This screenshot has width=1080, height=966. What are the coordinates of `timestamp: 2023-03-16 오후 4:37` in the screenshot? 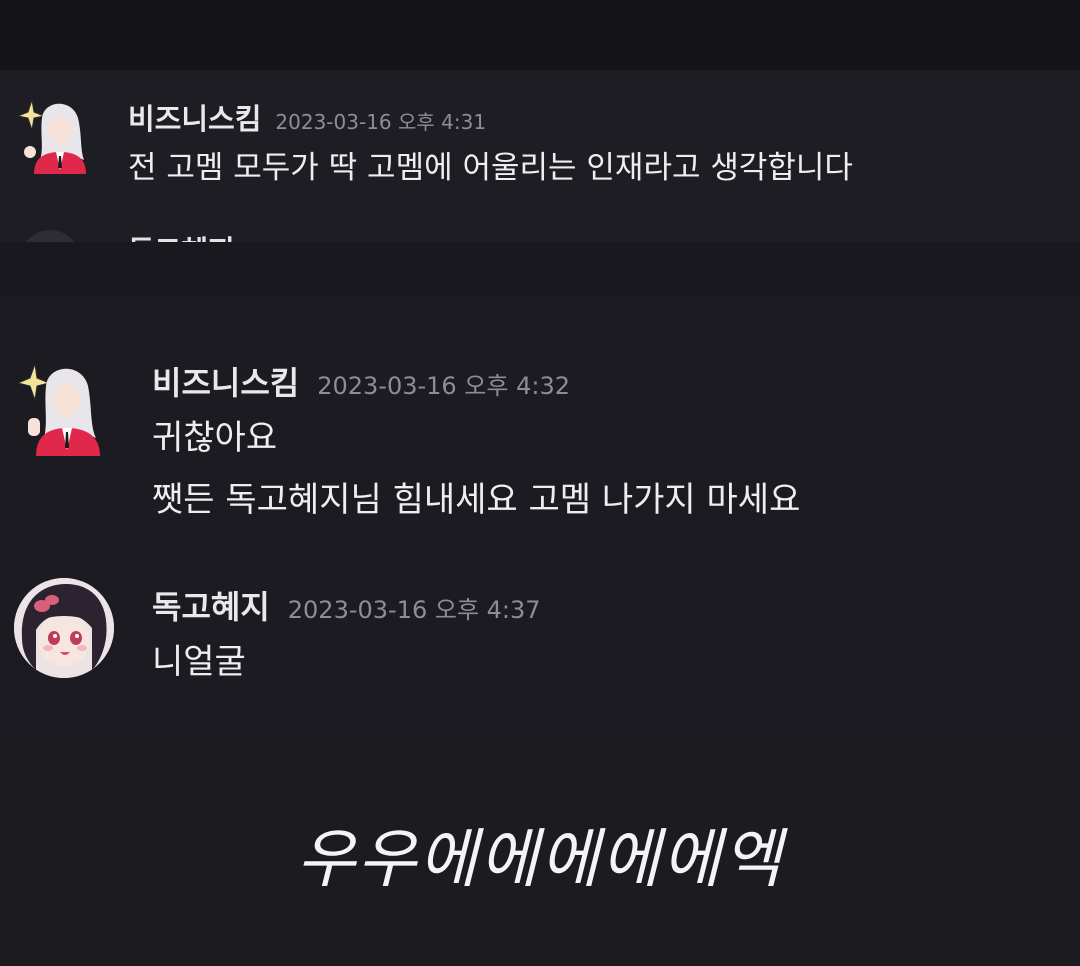 It's located at (414, 610).